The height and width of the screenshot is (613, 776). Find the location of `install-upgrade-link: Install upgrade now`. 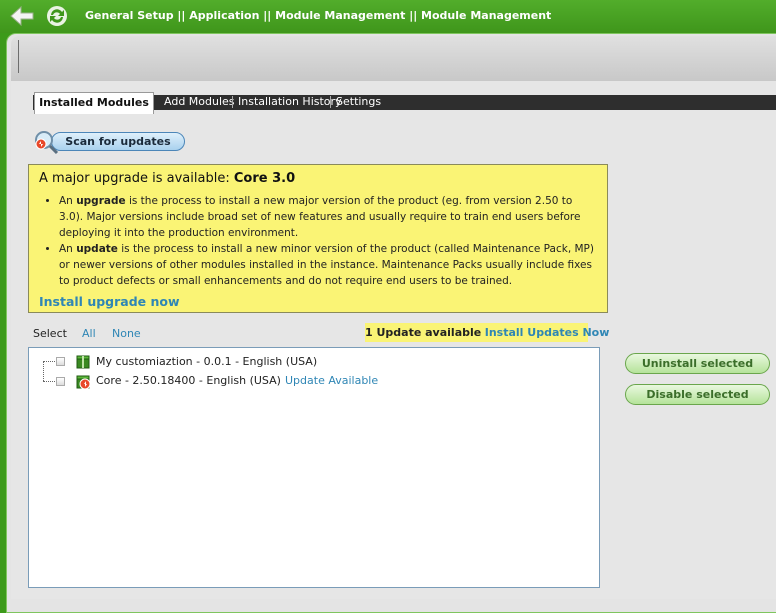

install-upgrade-link: Install upgrade now is located at coordinates (109, 301).